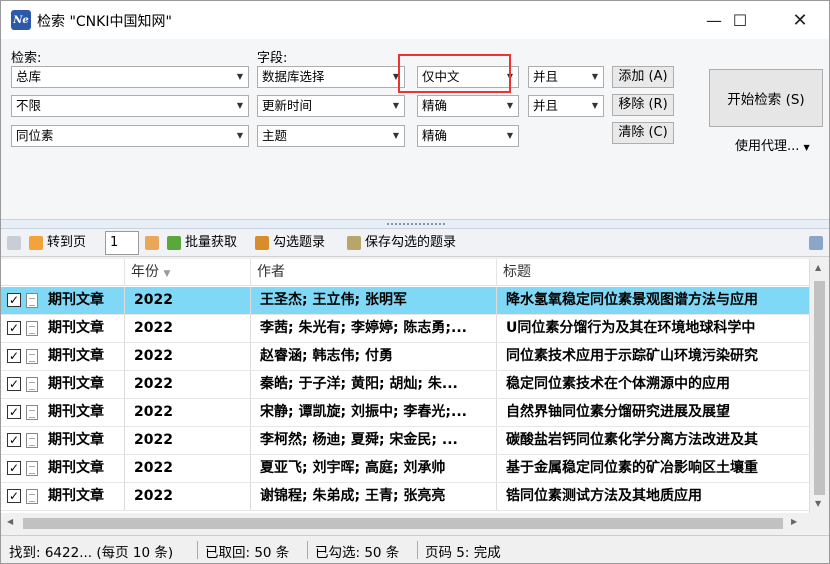 Image resolution: width=830 pixels, height=564 pixels. Describe the element at coordinates (794, 521) in the screenshot. I see `scroll-right-icon: ▶` at that location.